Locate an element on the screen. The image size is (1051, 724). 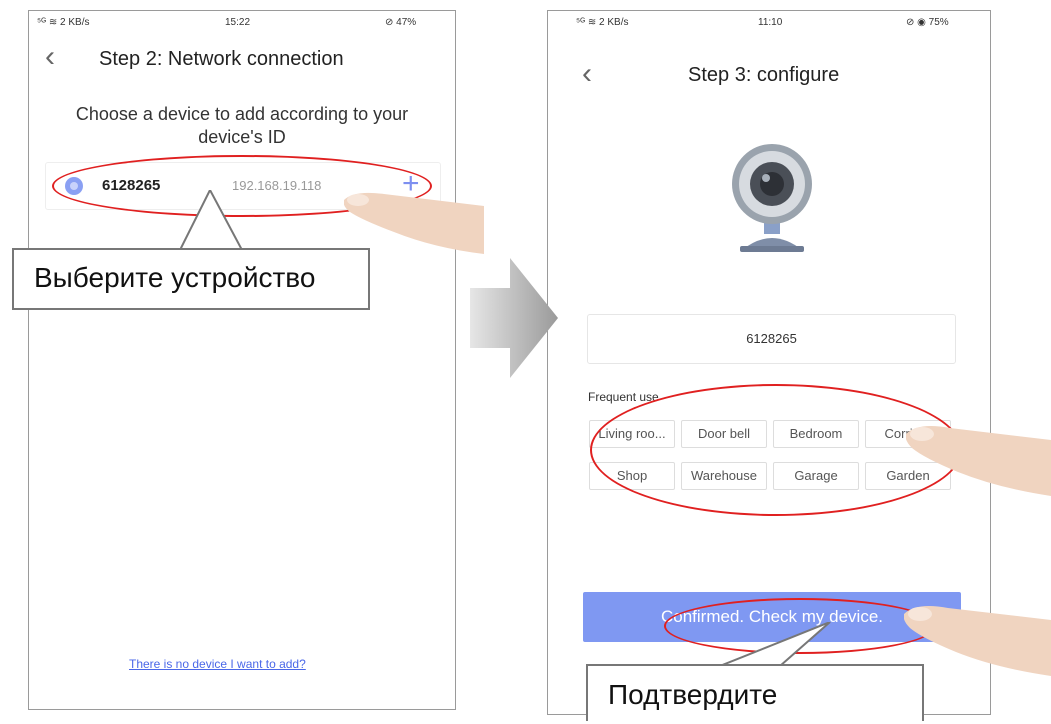
callout-select-device: Выберите устройство is located at coordinates (191, 279).